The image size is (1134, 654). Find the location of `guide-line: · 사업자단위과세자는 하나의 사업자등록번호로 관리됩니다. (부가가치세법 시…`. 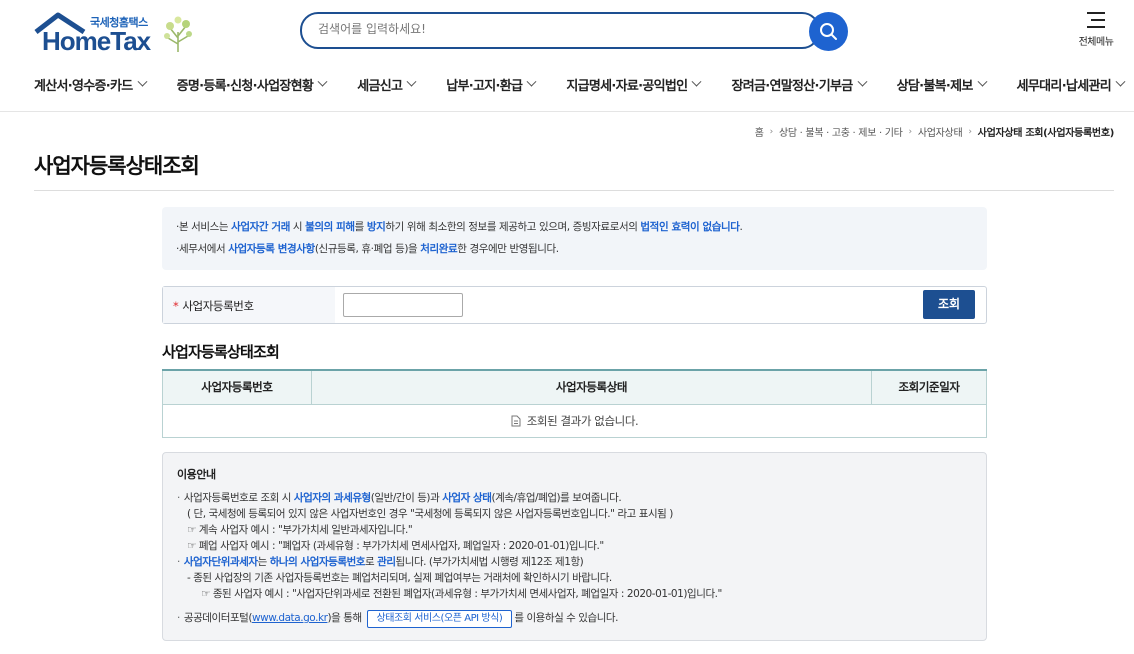

guide-line: · 사업자단위과세자는 하나의 사업자등록번호로 관리됩니다. (부가가치세법 시… is located at coordinates (574, 562).